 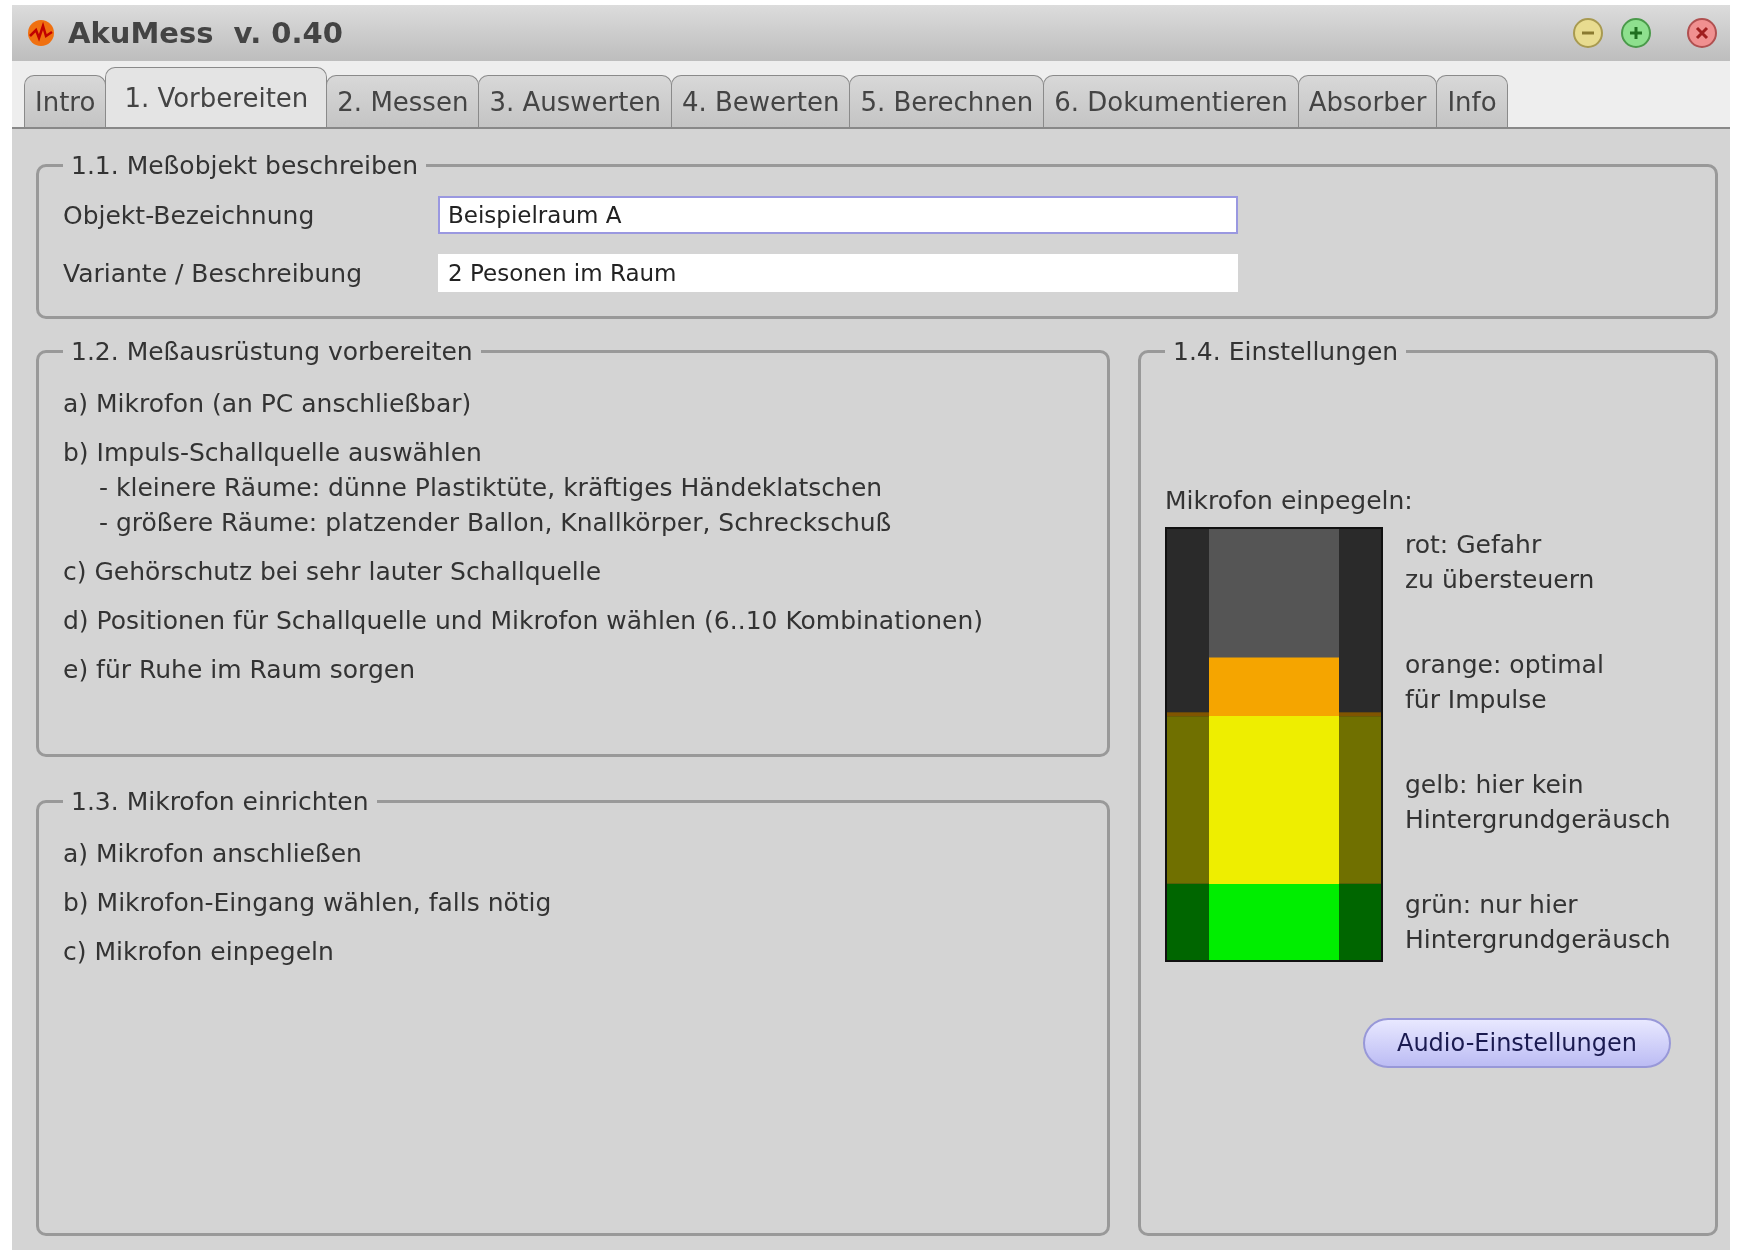 I want to click on group-title: 1.4. Einstellungen, so click(x=1286, y=351).